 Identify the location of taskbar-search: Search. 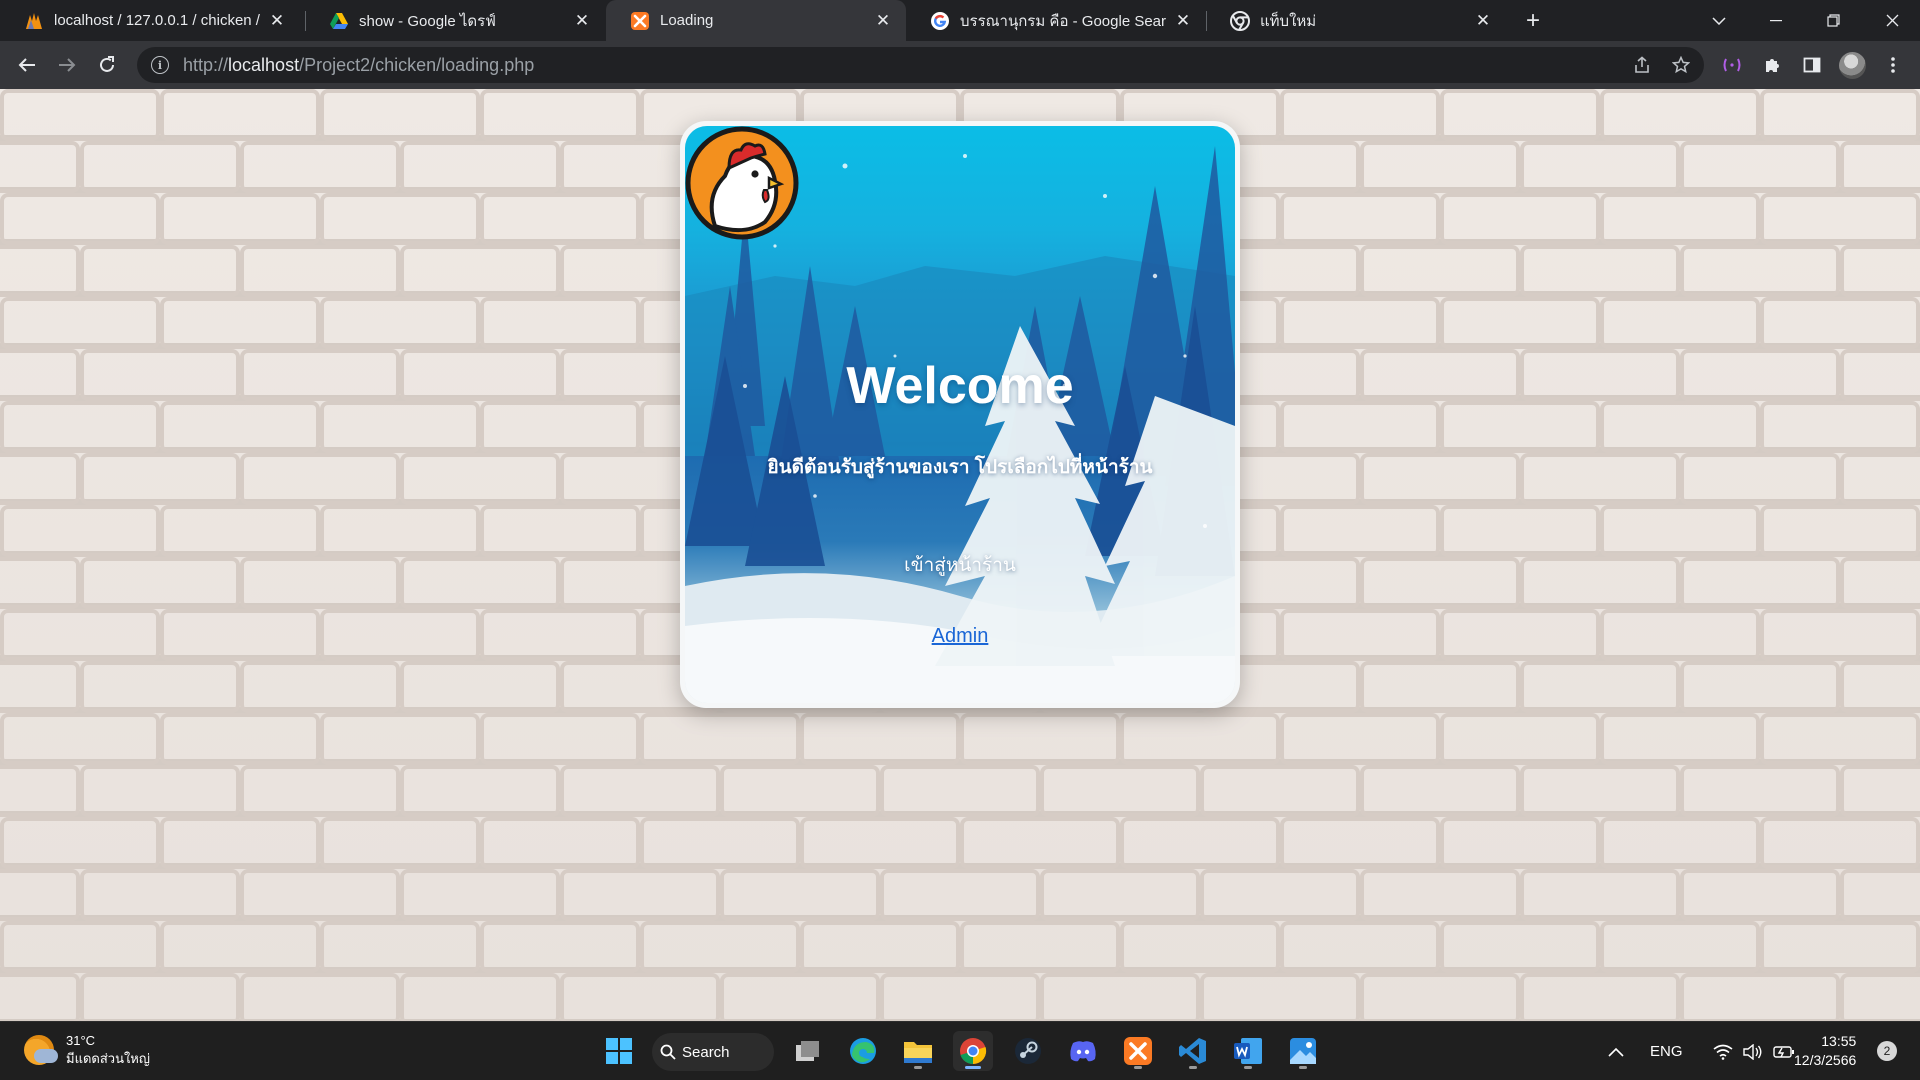
(713, 1052).